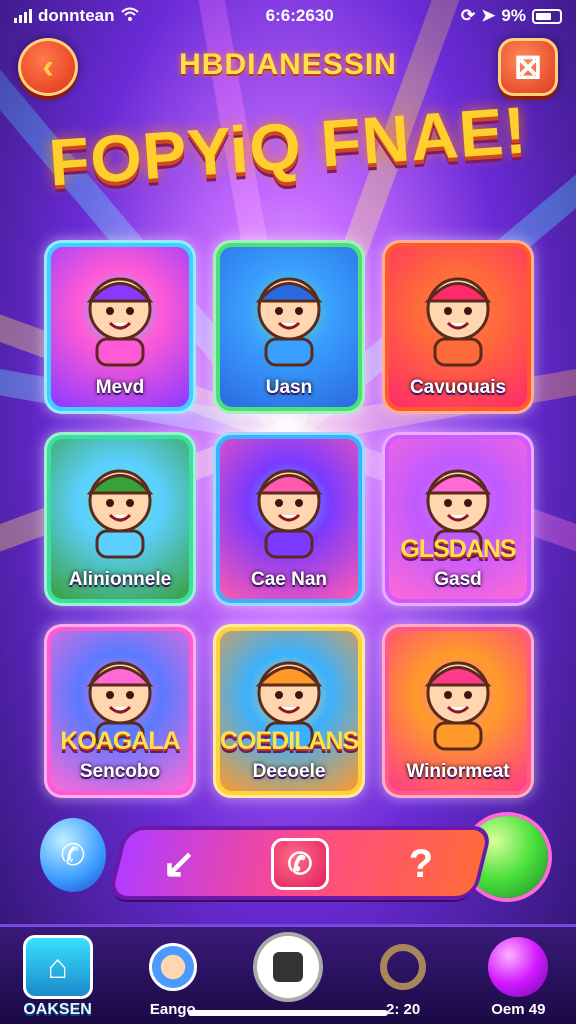 The image size is (576, 1024). Describe the element at coordinates (468, 15) in the screenshot. I see `sync-icon: ⟳` at that location.